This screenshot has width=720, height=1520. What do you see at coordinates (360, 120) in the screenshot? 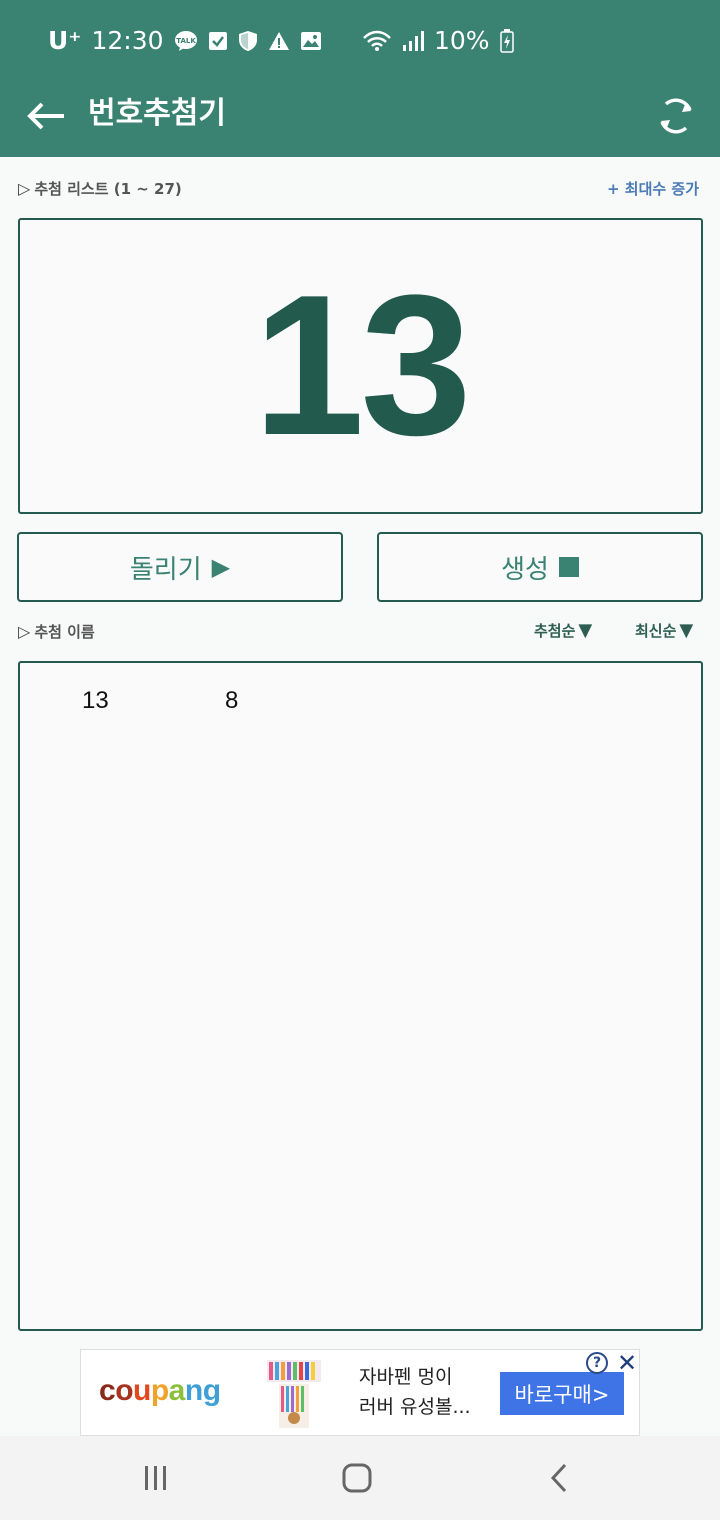
I see `app-bar: 번호추첨기` at bounding box center [360, 120].